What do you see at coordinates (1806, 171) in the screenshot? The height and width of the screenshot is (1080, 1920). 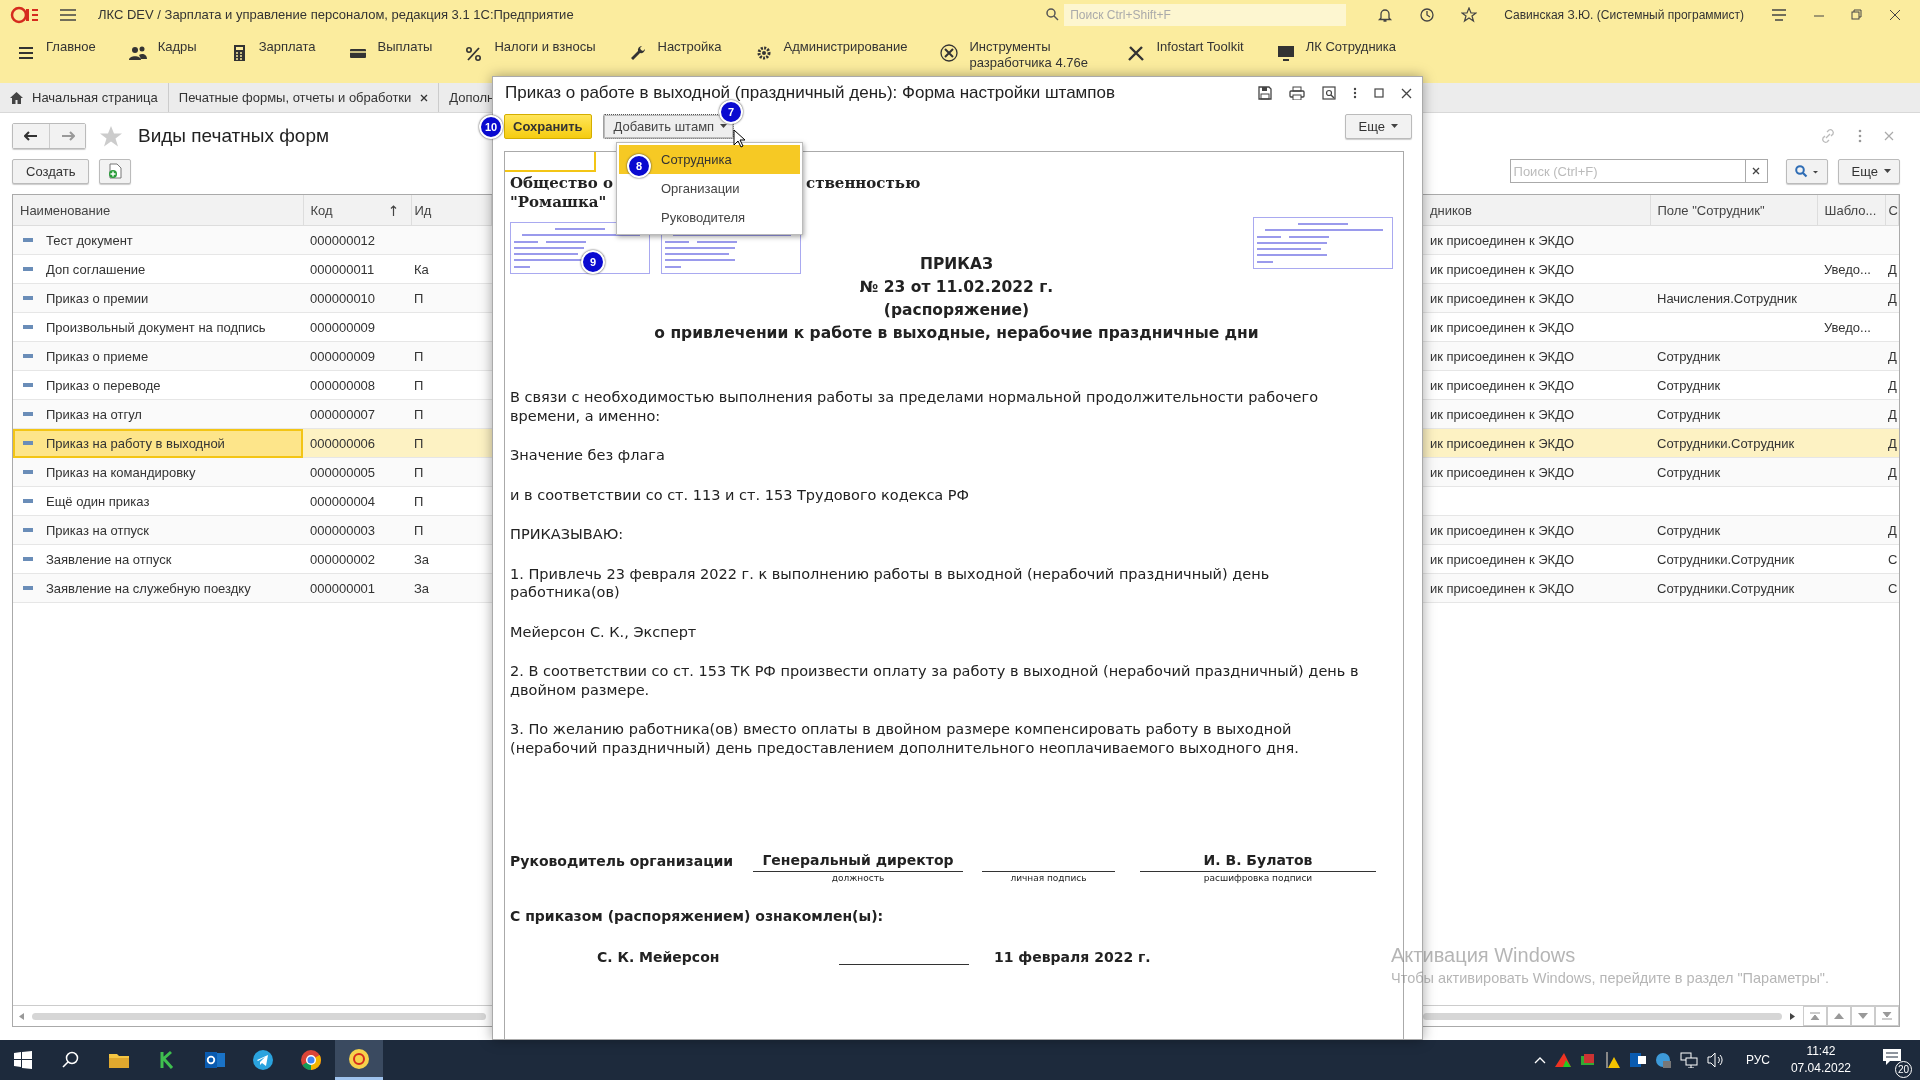 I see `search-button` at bounding box center [1806, 171].